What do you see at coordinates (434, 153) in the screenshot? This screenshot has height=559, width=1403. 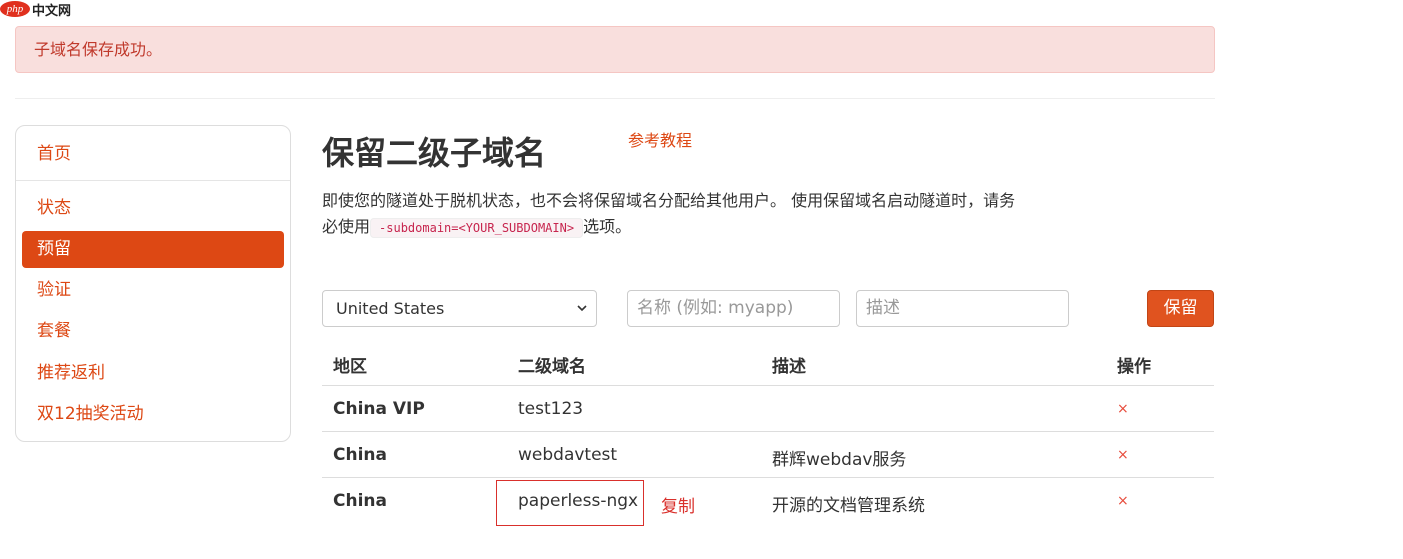 I see `page-title: 保留二级子域名` at bounding box center [434, 153].